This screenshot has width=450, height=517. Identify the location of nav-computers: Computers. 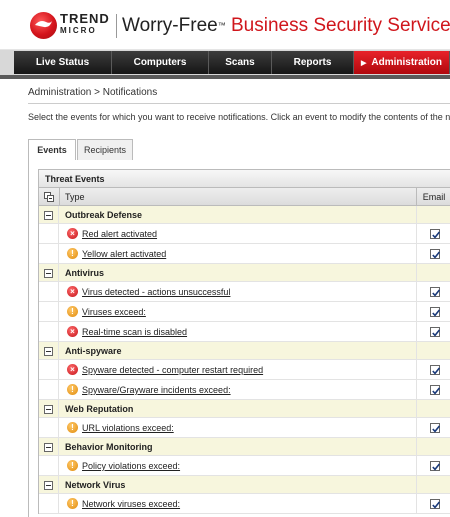
(160, 62).